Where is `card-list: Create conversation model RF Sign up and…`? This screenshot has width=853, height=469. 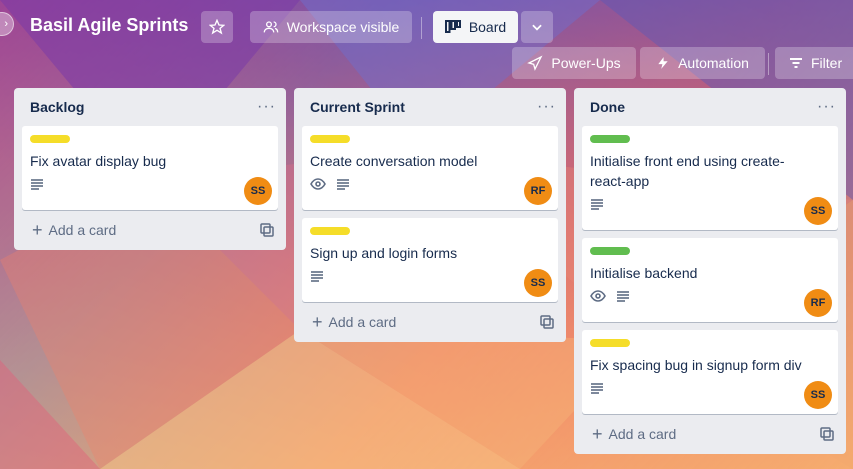 card-list: Create conversation model RF Sign up and… is located at coordinates (430, 214).